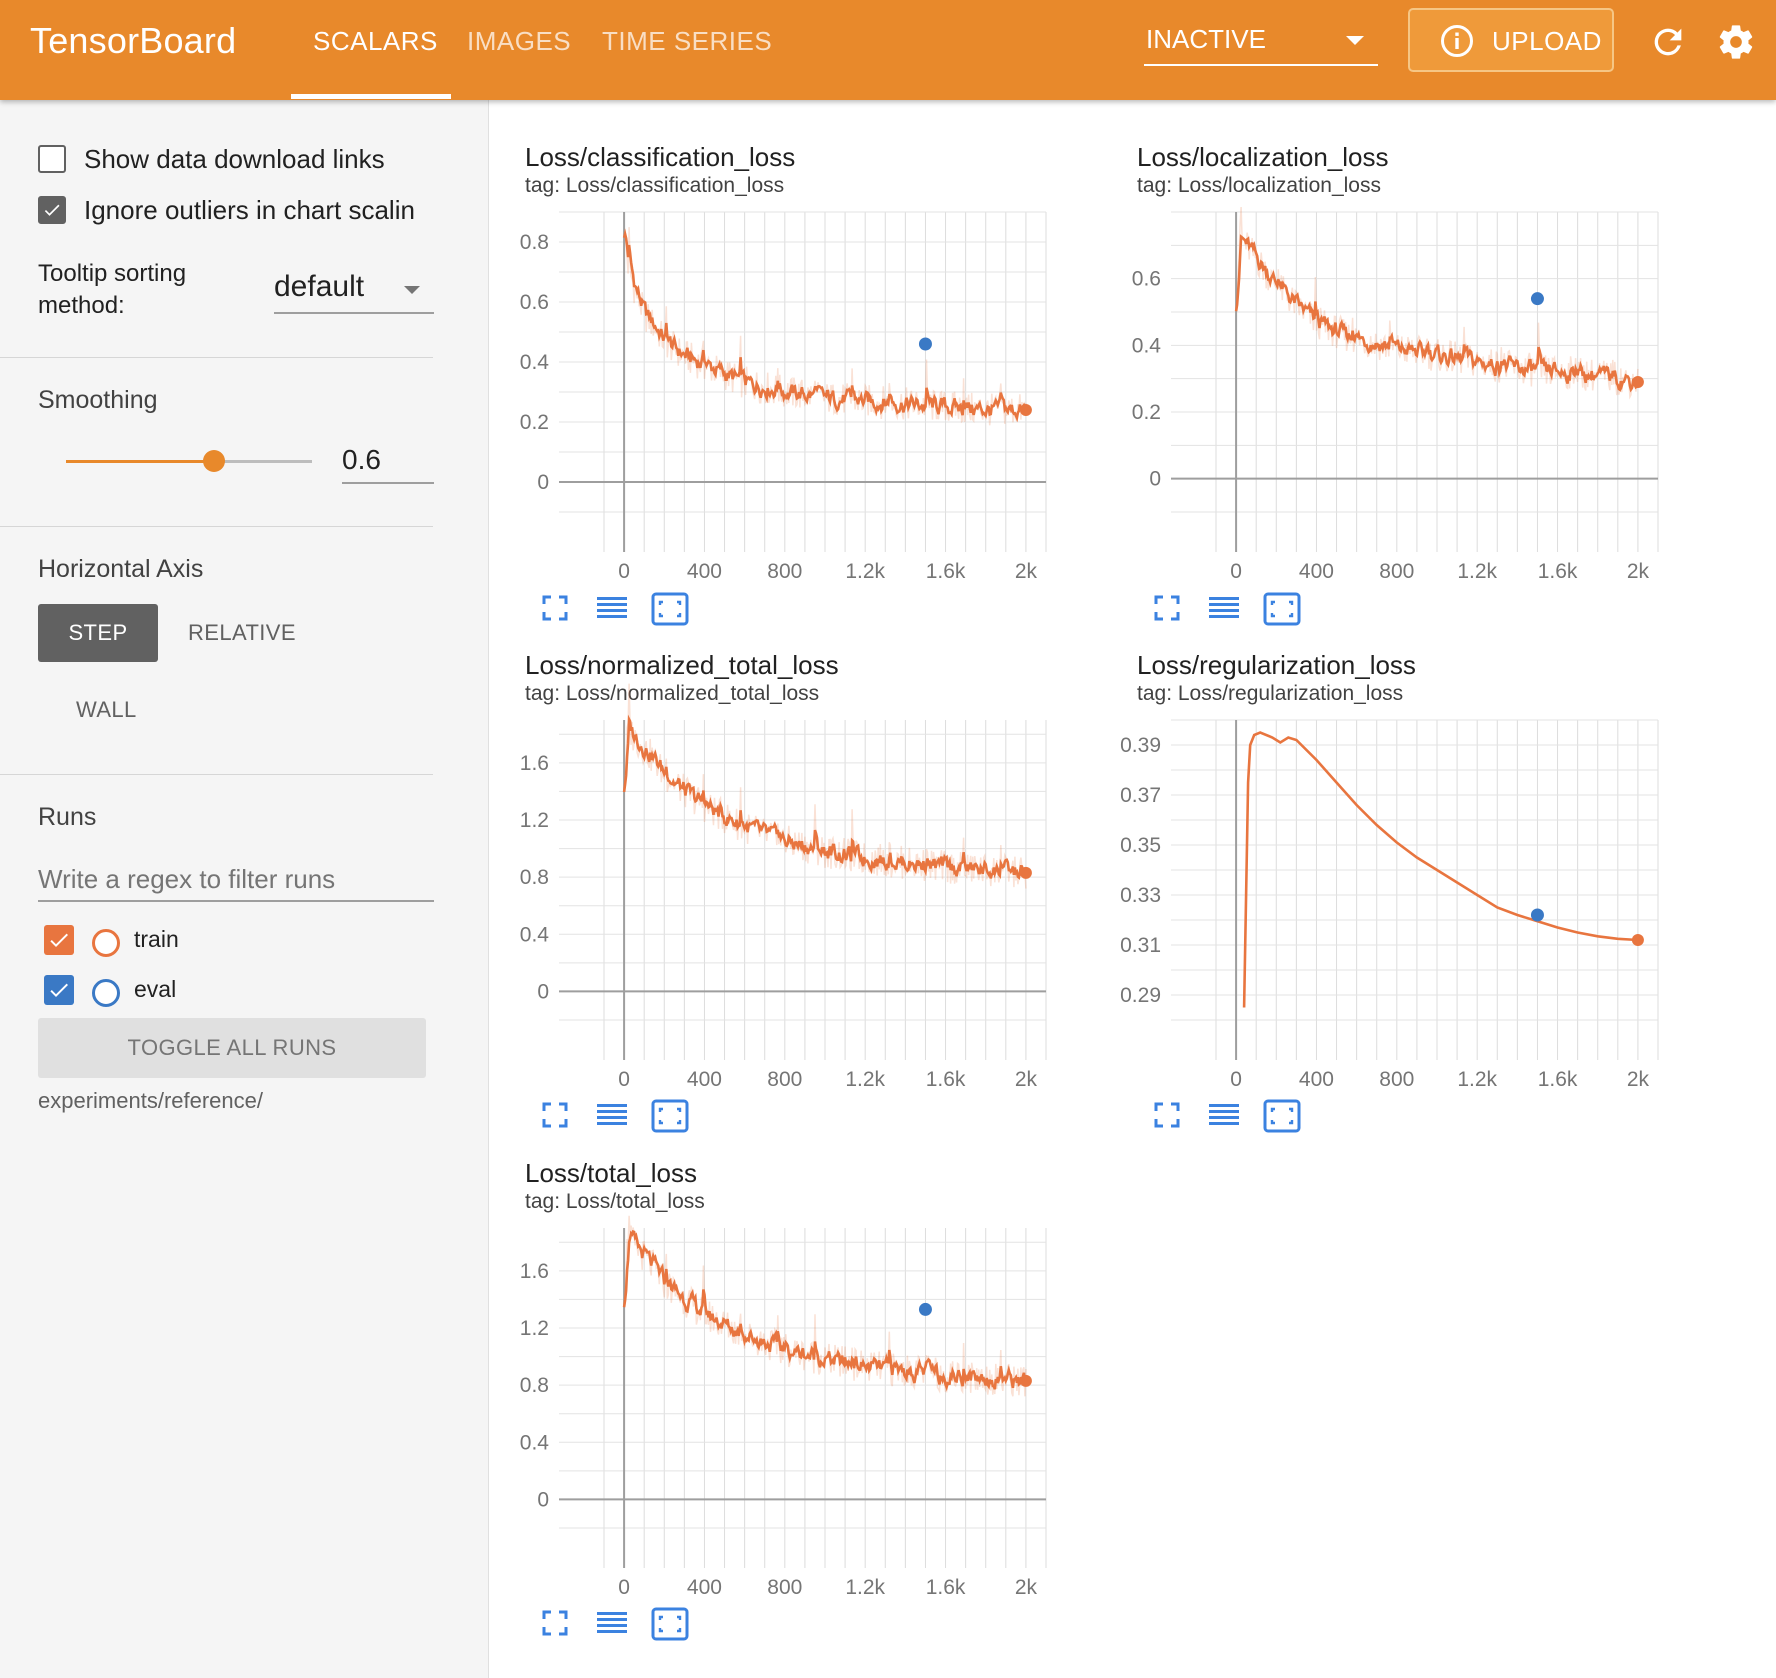  What do you see at coordinates (156, 939) in the screenshot?
I see `run-train-label: train` at bounding box center [156, 939].